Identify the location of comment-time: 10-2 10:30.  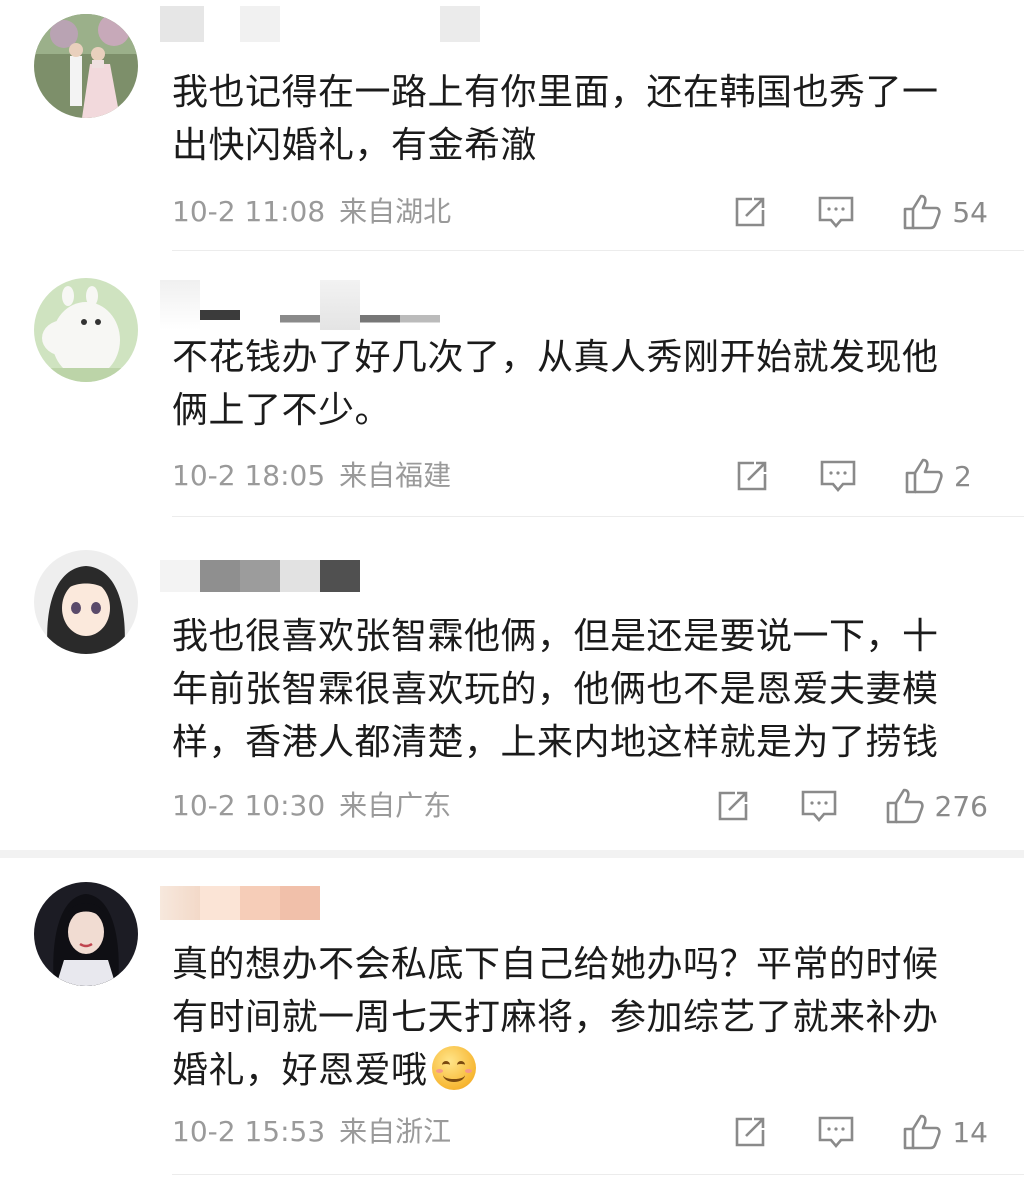
(249, 805).